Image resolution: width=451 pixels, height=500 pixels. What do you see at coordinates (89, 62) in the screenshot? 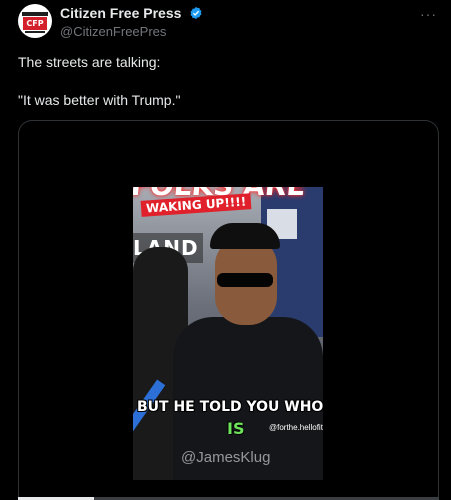
I see `tweet-text-line-1: The streets are talking:` at bounding box center [89, 62].